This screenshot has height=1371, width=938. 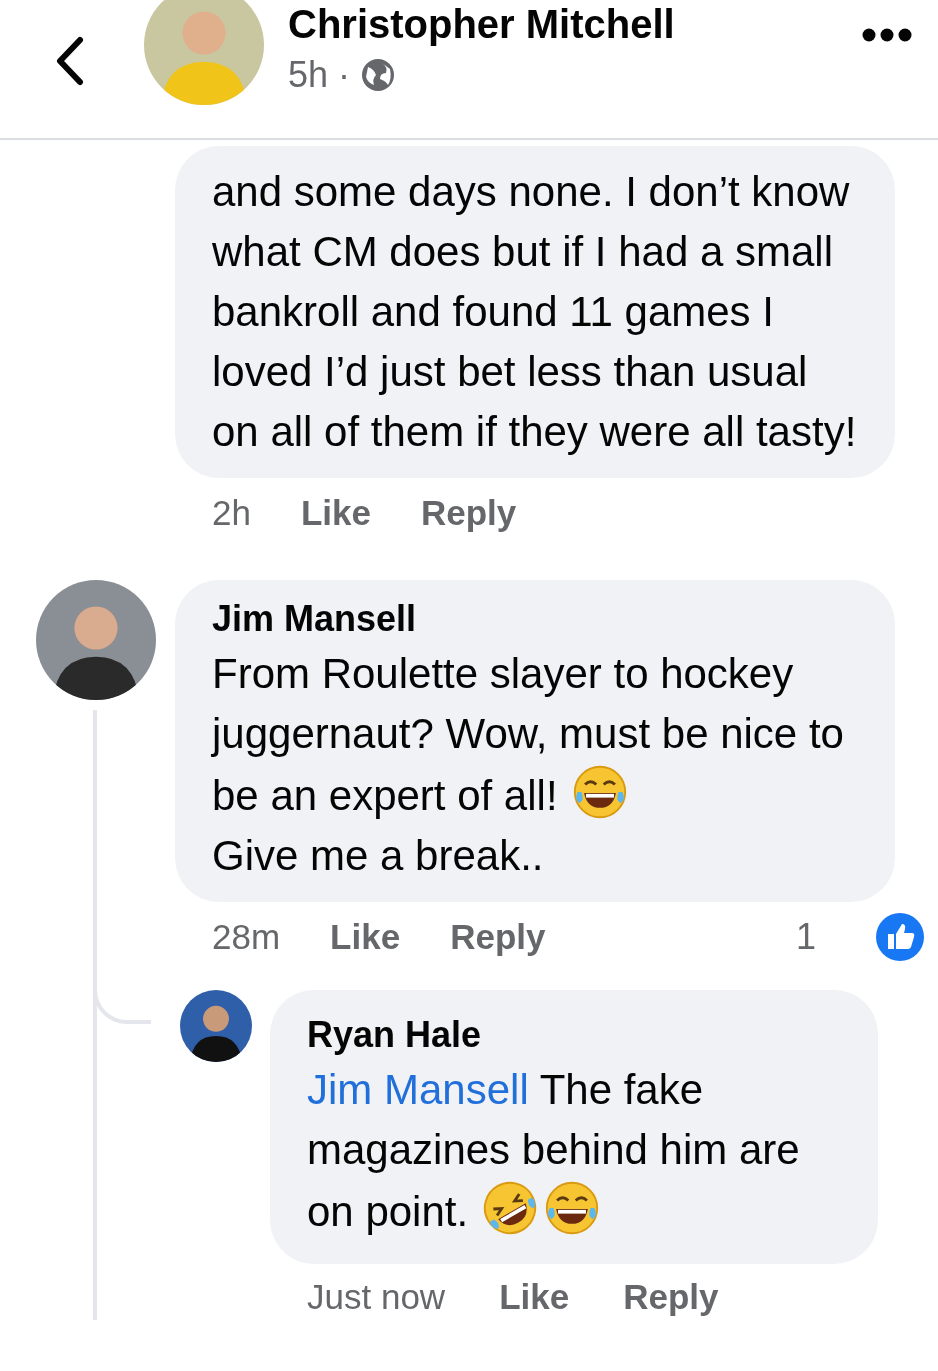 I want to click on rolling-laughing-emoji-icon, so click(x=510, y=1208).